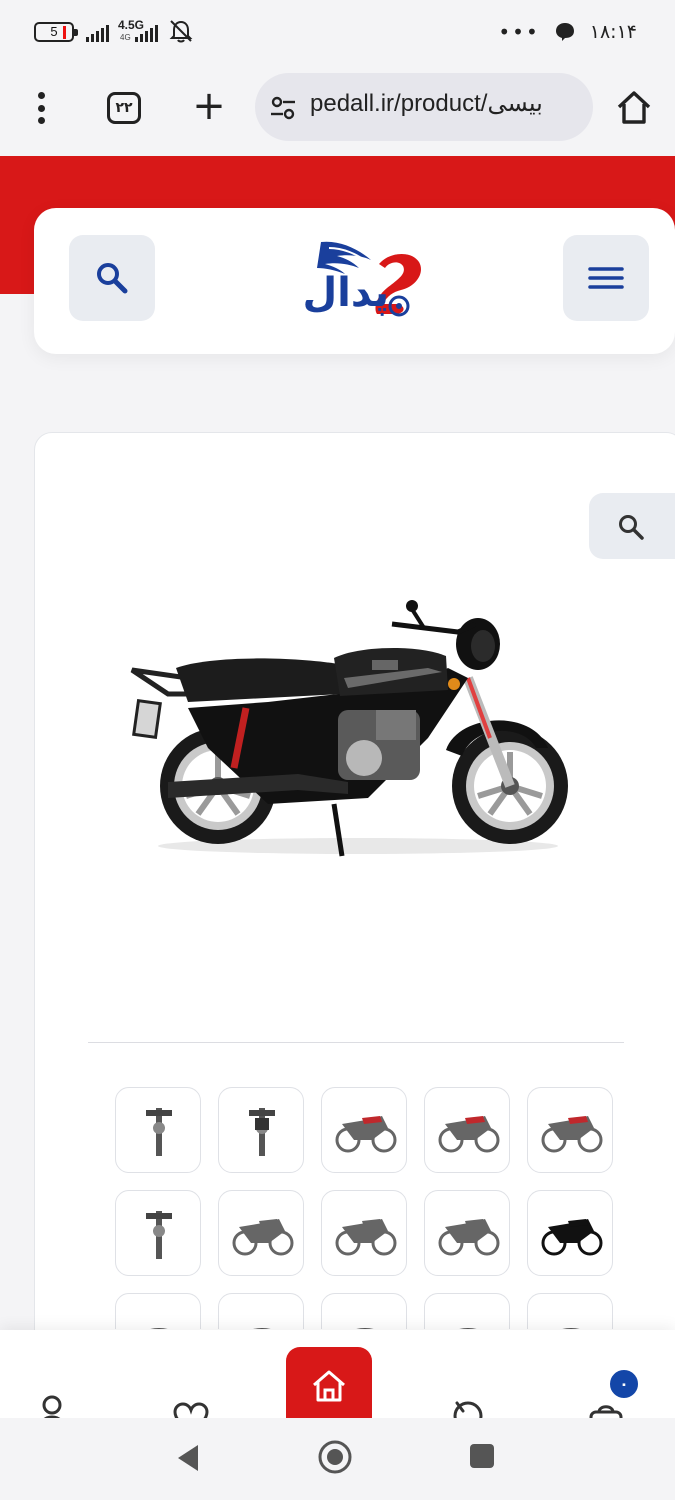 The width and height of the screenshot is (675, 1500). I want to click on site-header: پدال, so click(354, 281).